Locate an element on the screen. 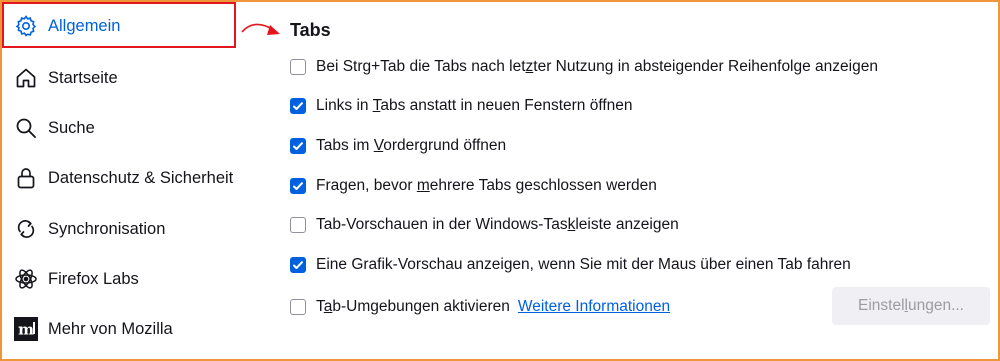  sidebar-item-label: Suche is located at coordinates (71, 127).